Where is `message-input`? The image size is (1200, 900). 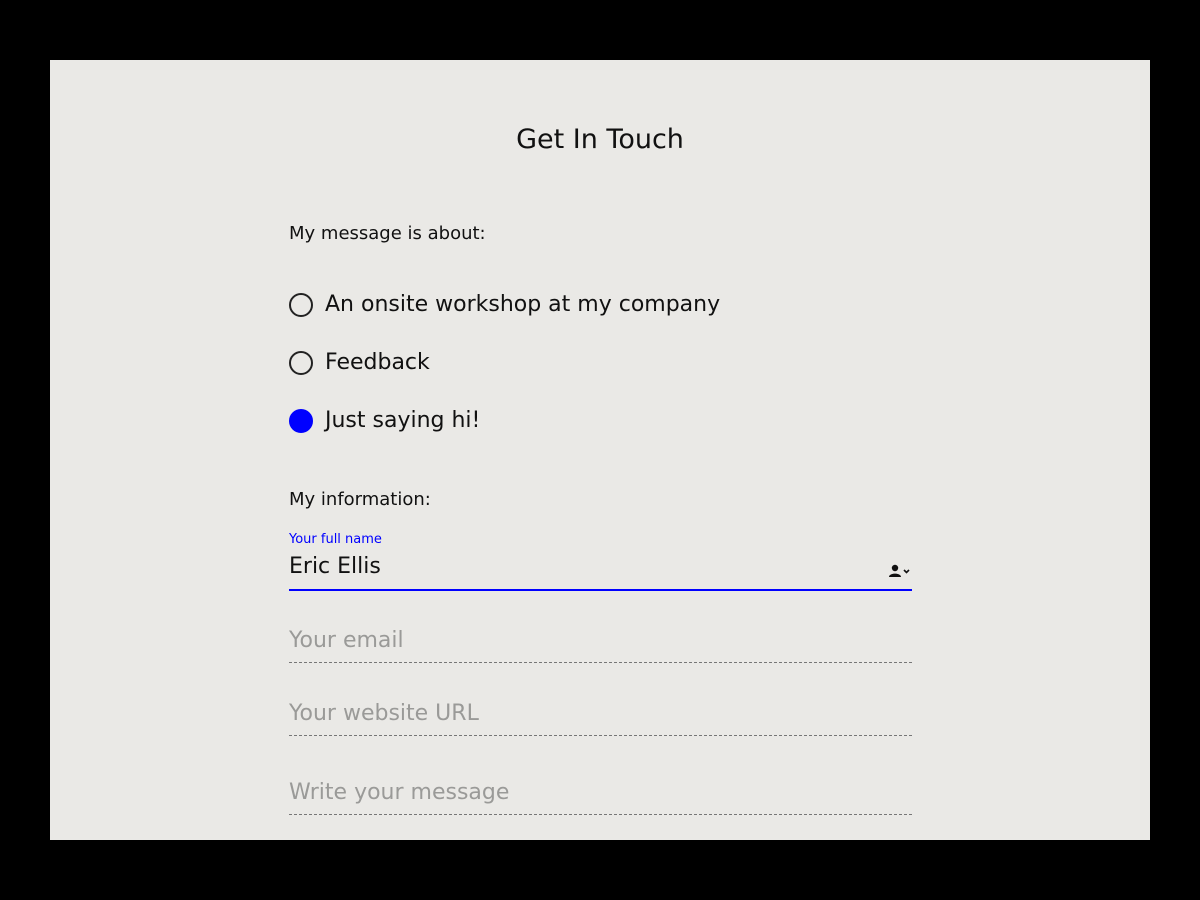 message-input is located at coordinates (584, 793).